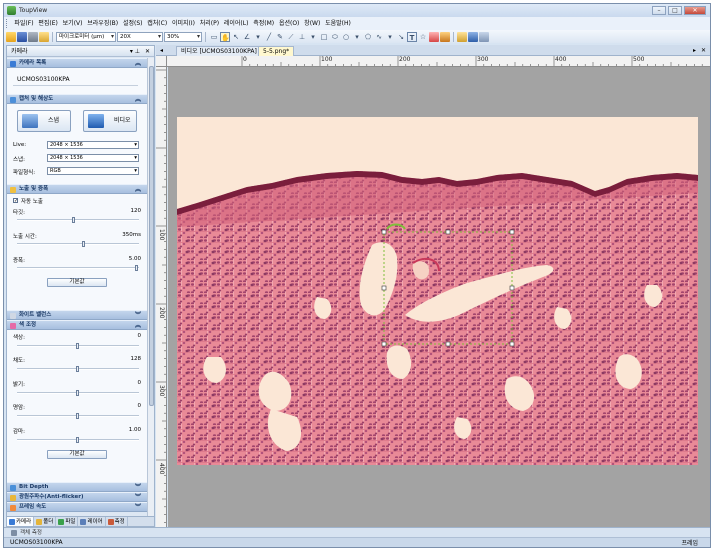 The image size is (714, 551). What do you see at coordinates (44, 36) in the screenshot?
I see `open-folder-icon` at bounding box center [44, 36].